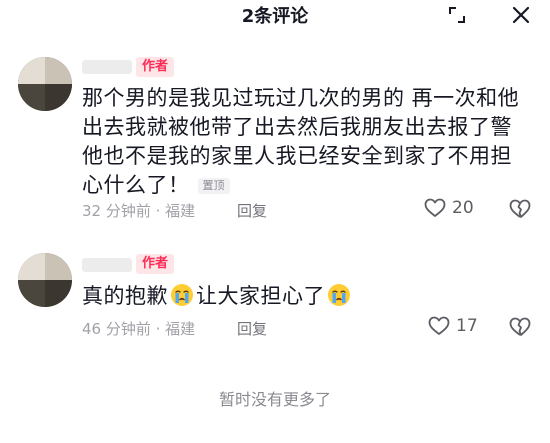 This screenshot has width=550, height=443. Describe the element at coordinates (275, 15) in the screenshot. I see `comments-header: 2条评论` at that location.